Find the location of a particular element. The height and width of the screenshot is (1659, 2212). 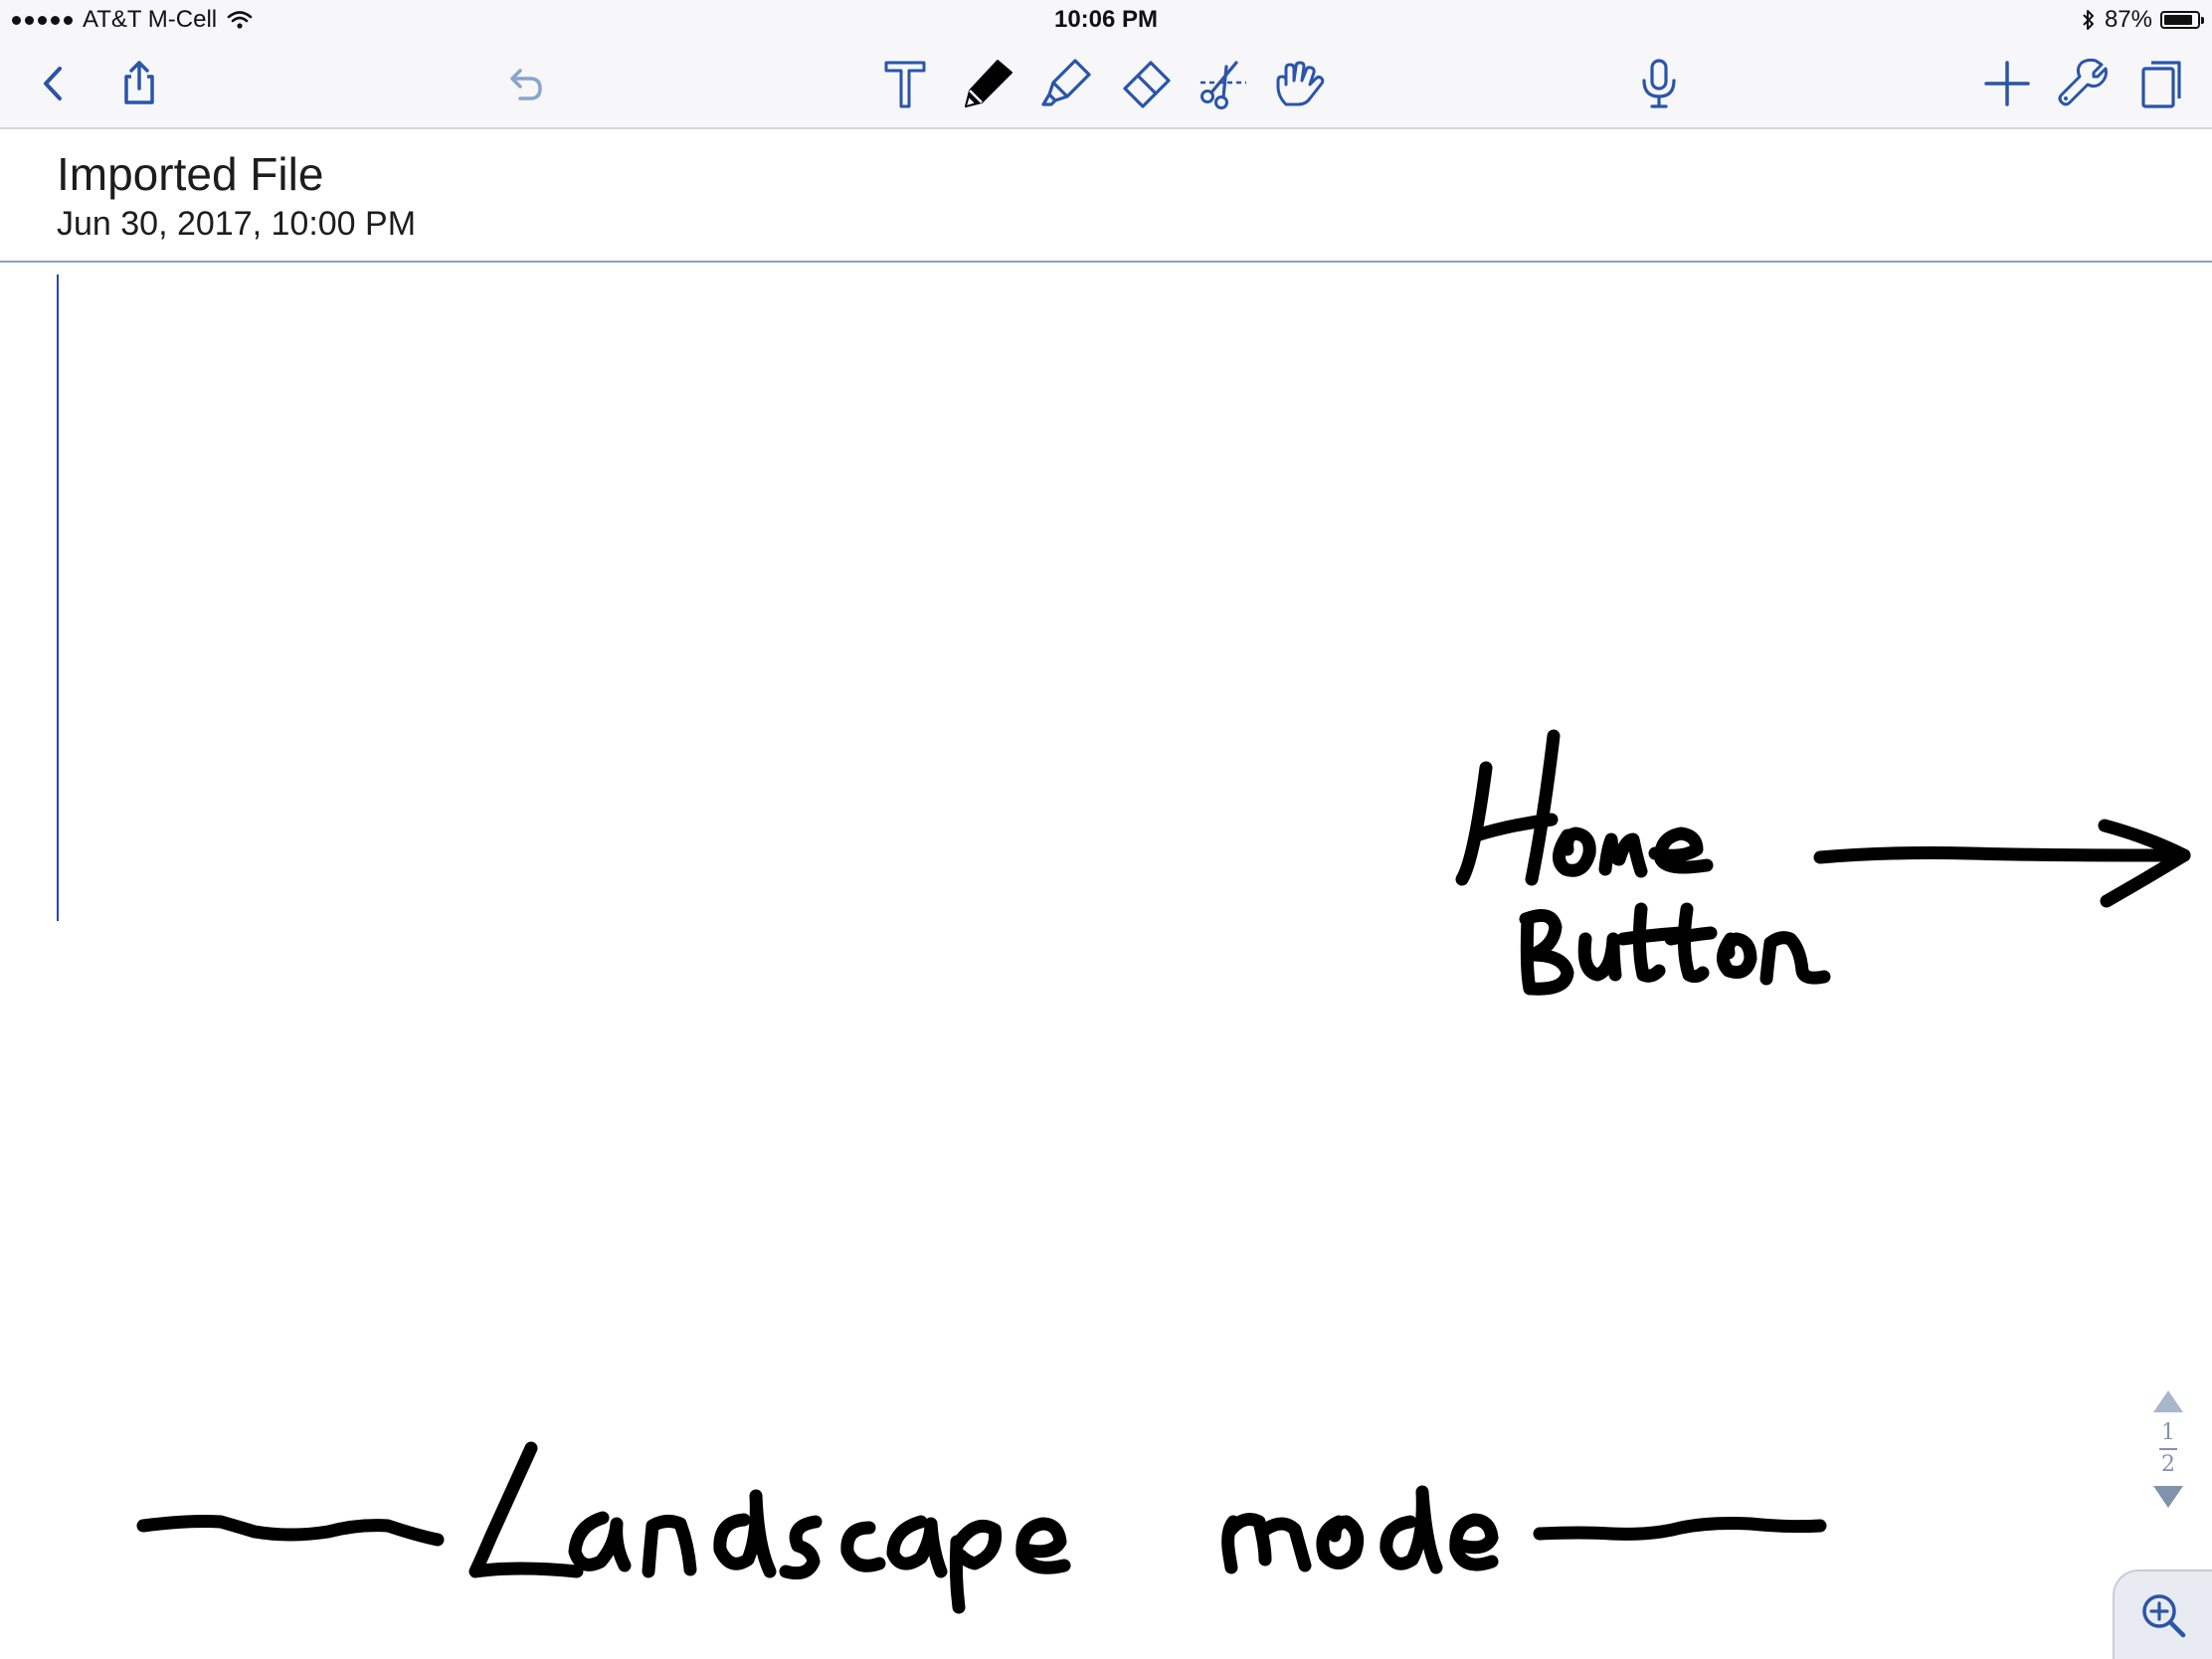

status-bar: AT&T M-Cell 10:06 PM 87% is located at coordinates (1106, 20).